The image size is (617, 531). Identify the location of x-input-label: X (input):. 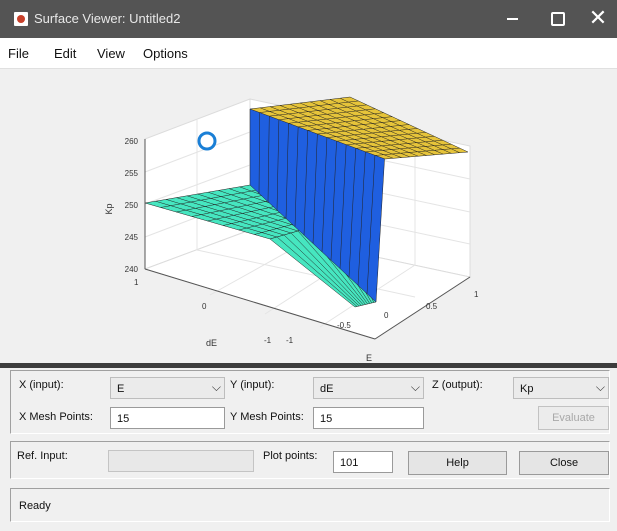
(41, 385).